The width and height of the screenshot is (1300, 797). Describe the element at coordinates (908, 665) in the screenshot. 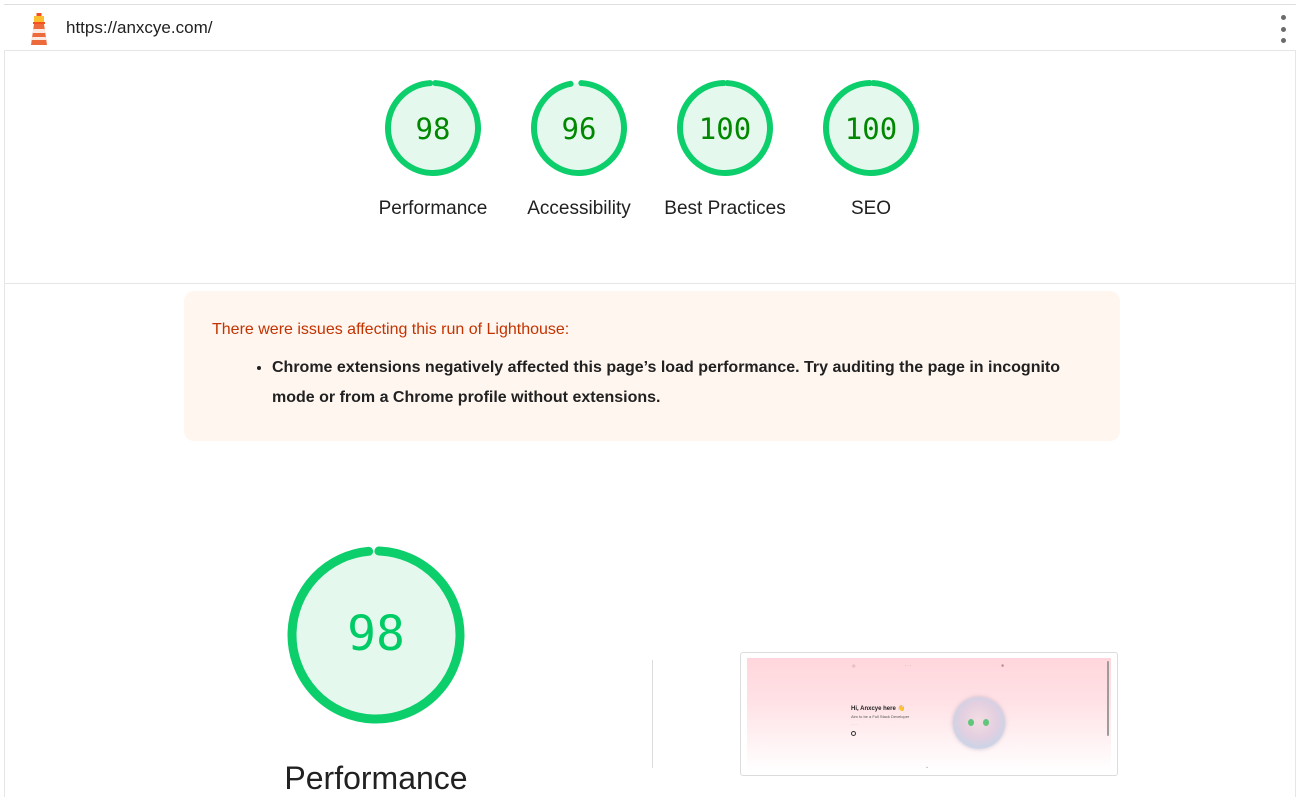

I see `screenshot-nav-links: ···` at that location.